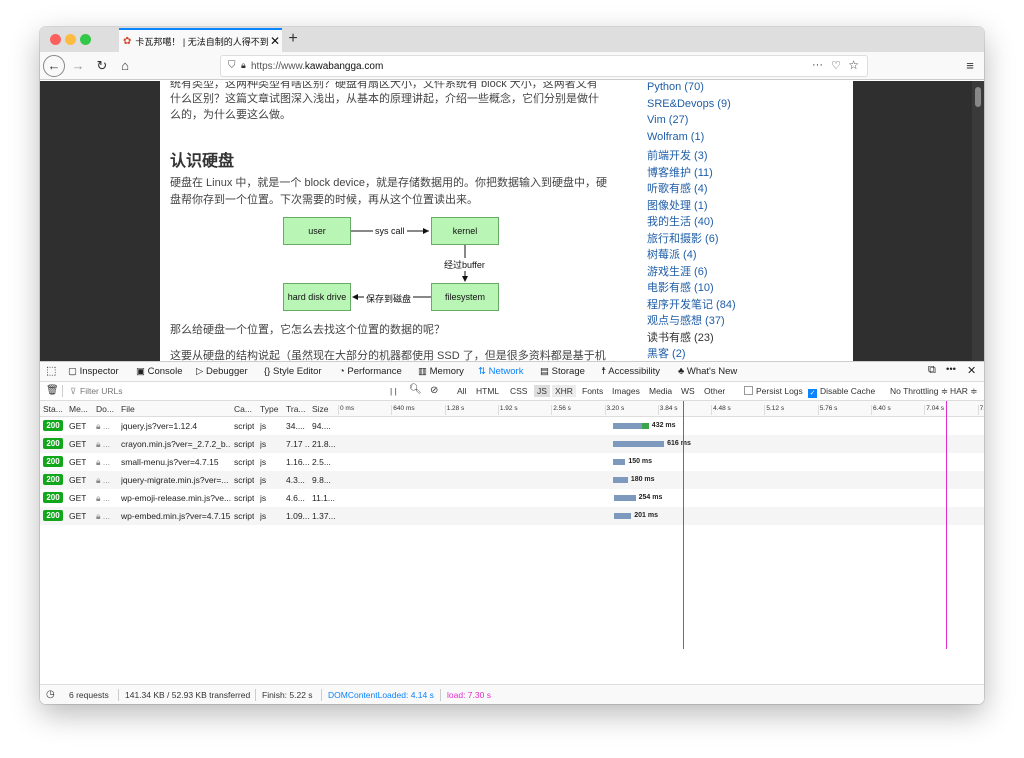 Image resolution: width=1024 pixels, height=758 pixels. Describe the element at coordinates (672, 254) in the screenshot. I see `category-link: 树莓派 (4)` at that location.